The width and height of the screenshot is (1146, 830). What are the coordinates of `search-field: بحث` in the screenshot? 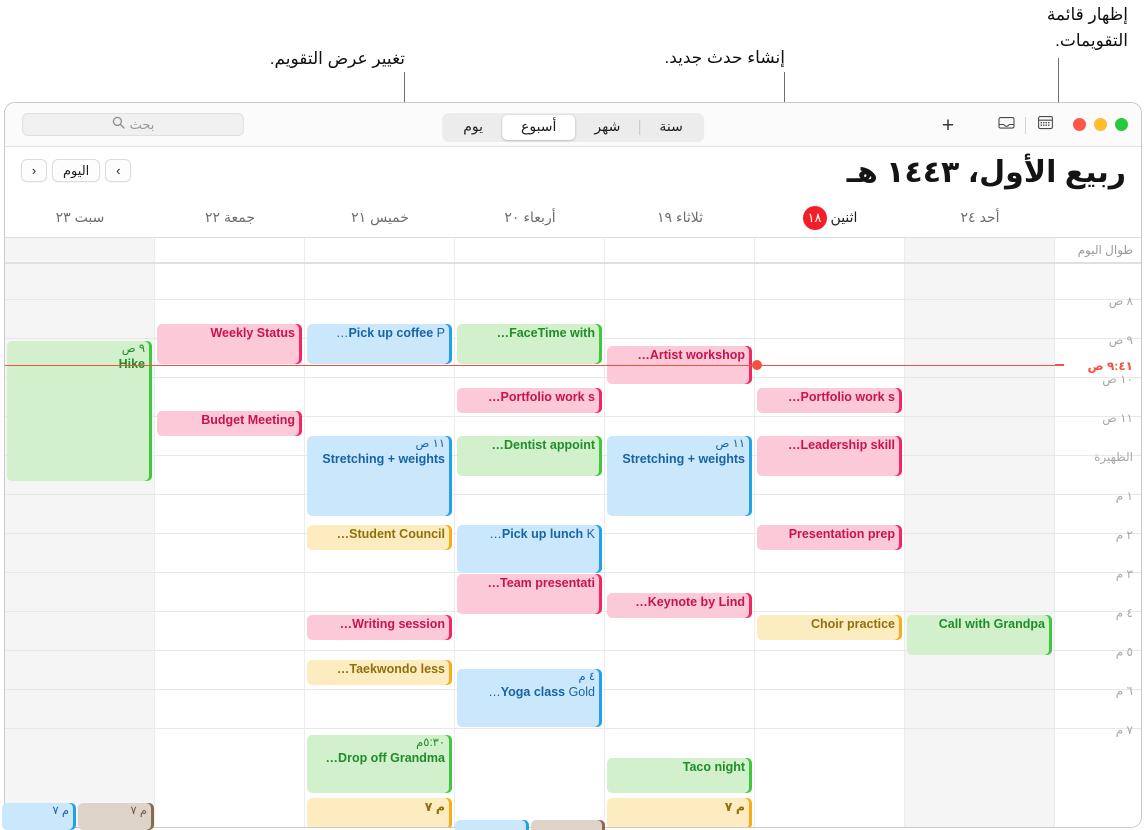 It's located at (133, 124).